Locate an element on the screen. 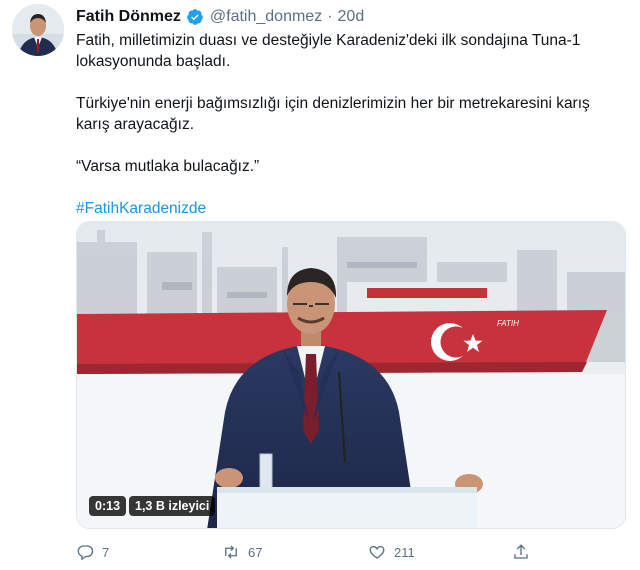  hashtag-link: #FatihKaradenizde is located at coordinates (141, 208).